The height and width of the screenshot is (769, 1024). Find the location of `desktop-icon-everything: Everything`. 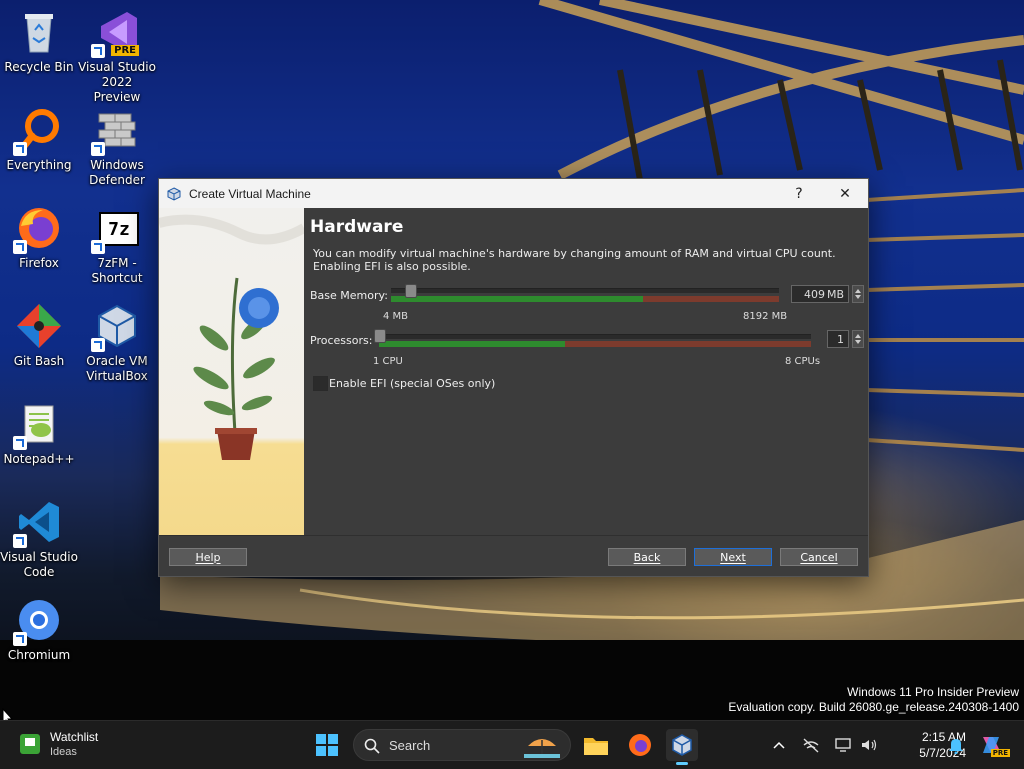

desktop-icon-everything: Everything is located at coordinates (39, 139).